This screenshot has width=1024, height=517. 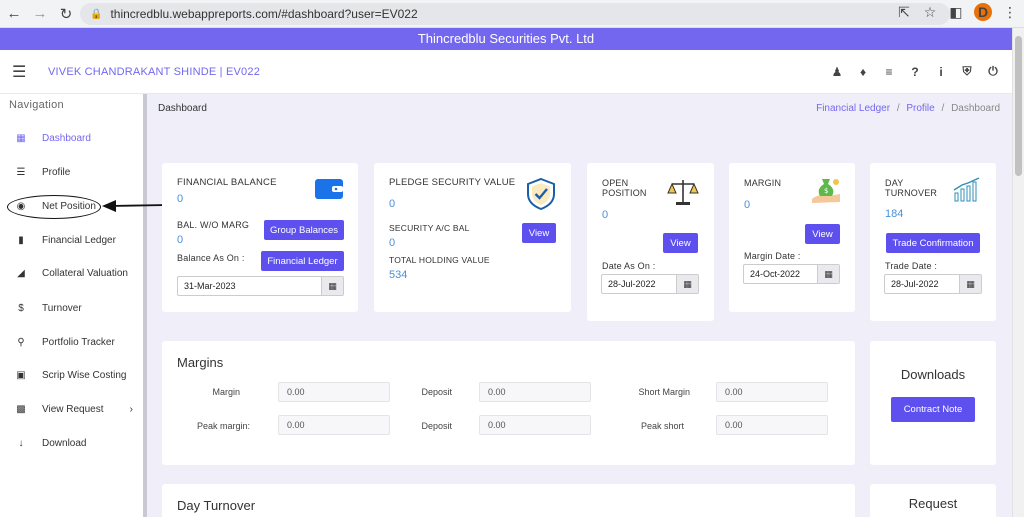 What do you see at coordinates (632, 284) in the screenshot?
I see `open-position-date-value: 28-Jul-2022` at bounding box center [632, 284].